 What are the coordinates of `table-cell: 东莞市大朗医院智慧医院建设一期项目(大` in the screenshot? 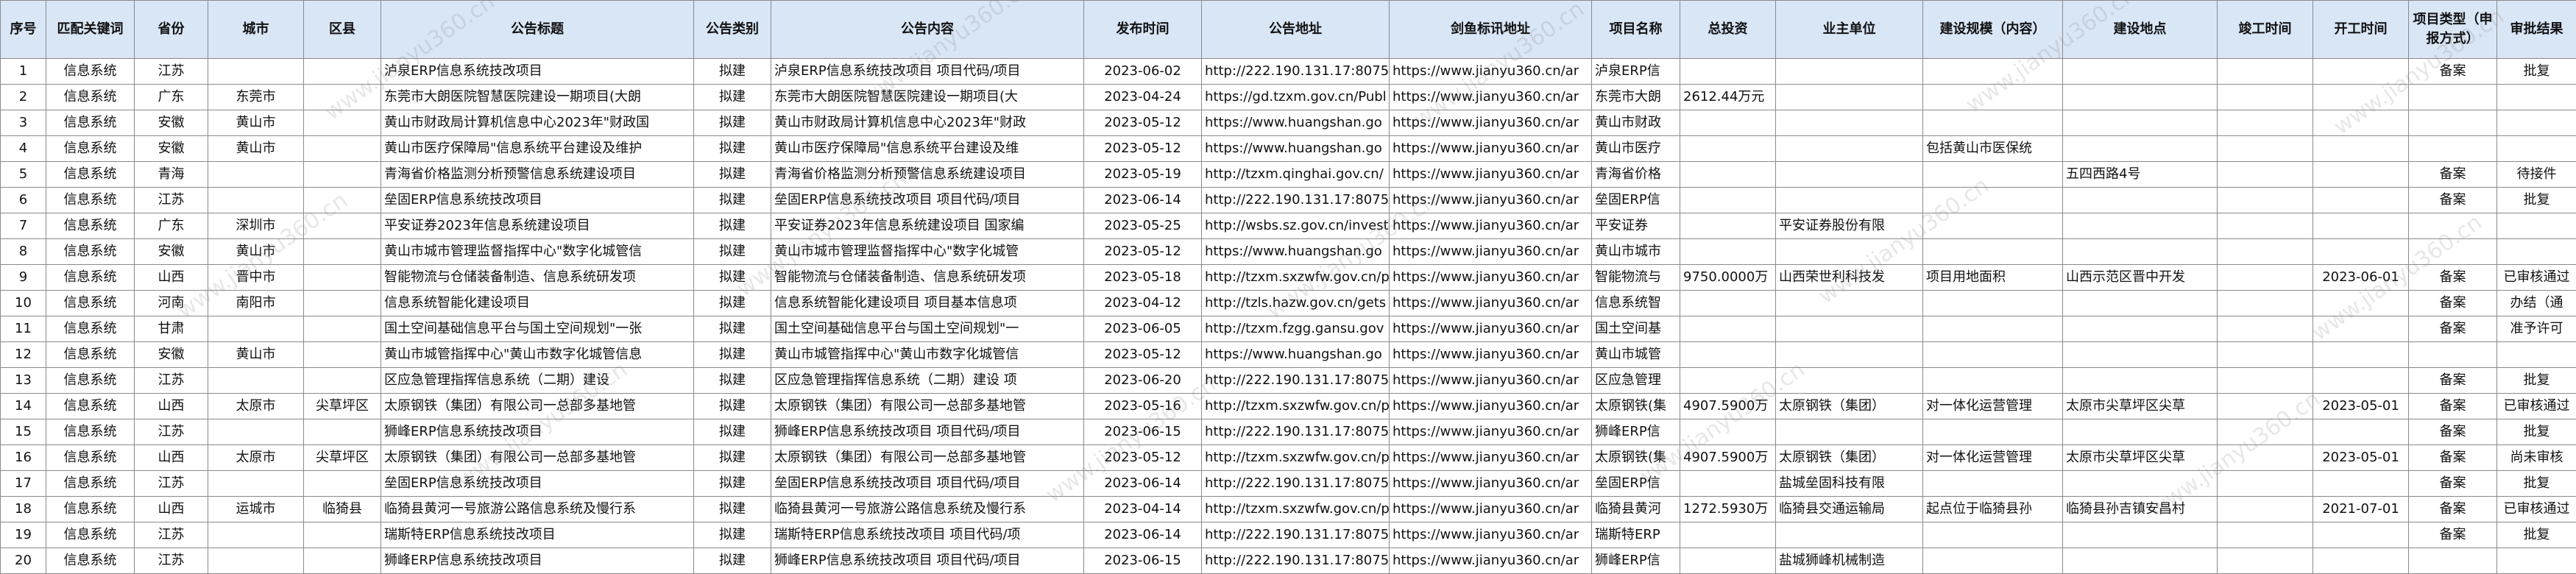 It's located at (928, 97).